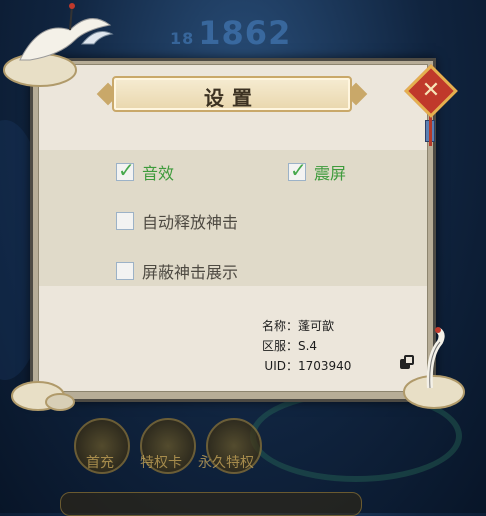 This screenshot has height=516, width=486. I want to click on server-key: 区服：, so click(279, 346).